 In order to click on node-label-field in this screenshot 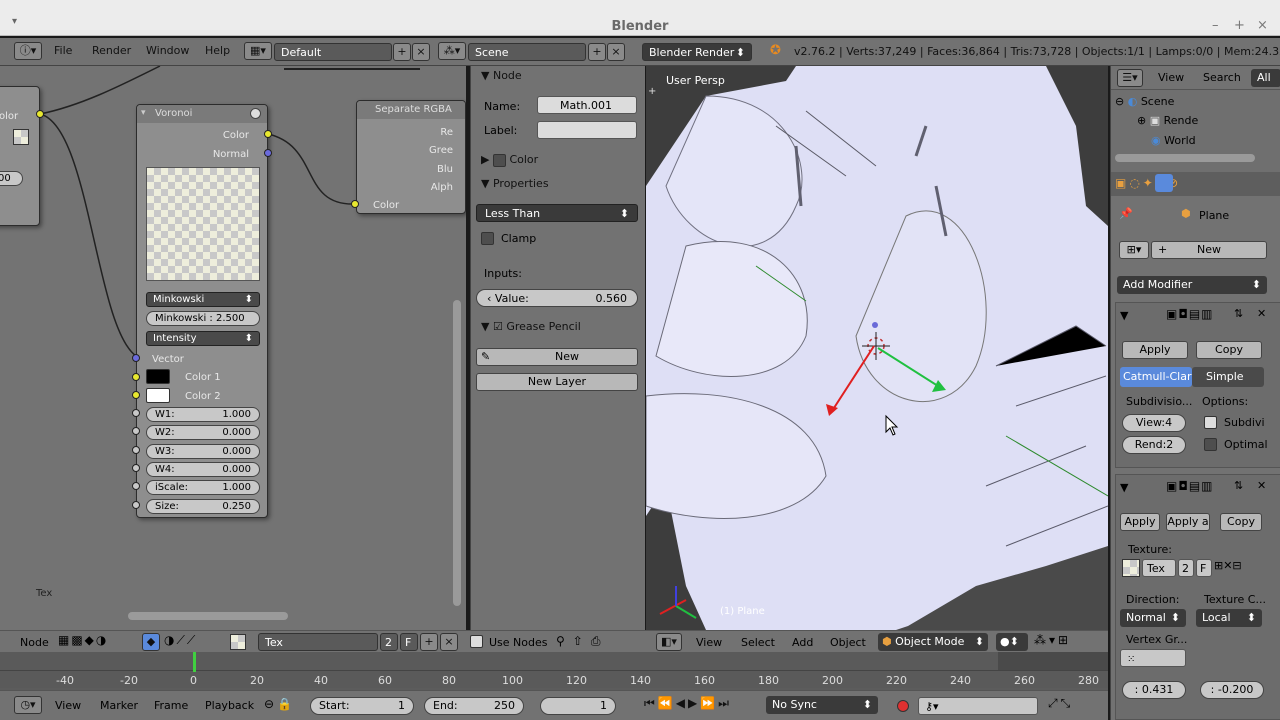, I will do `click(587, 130)`.